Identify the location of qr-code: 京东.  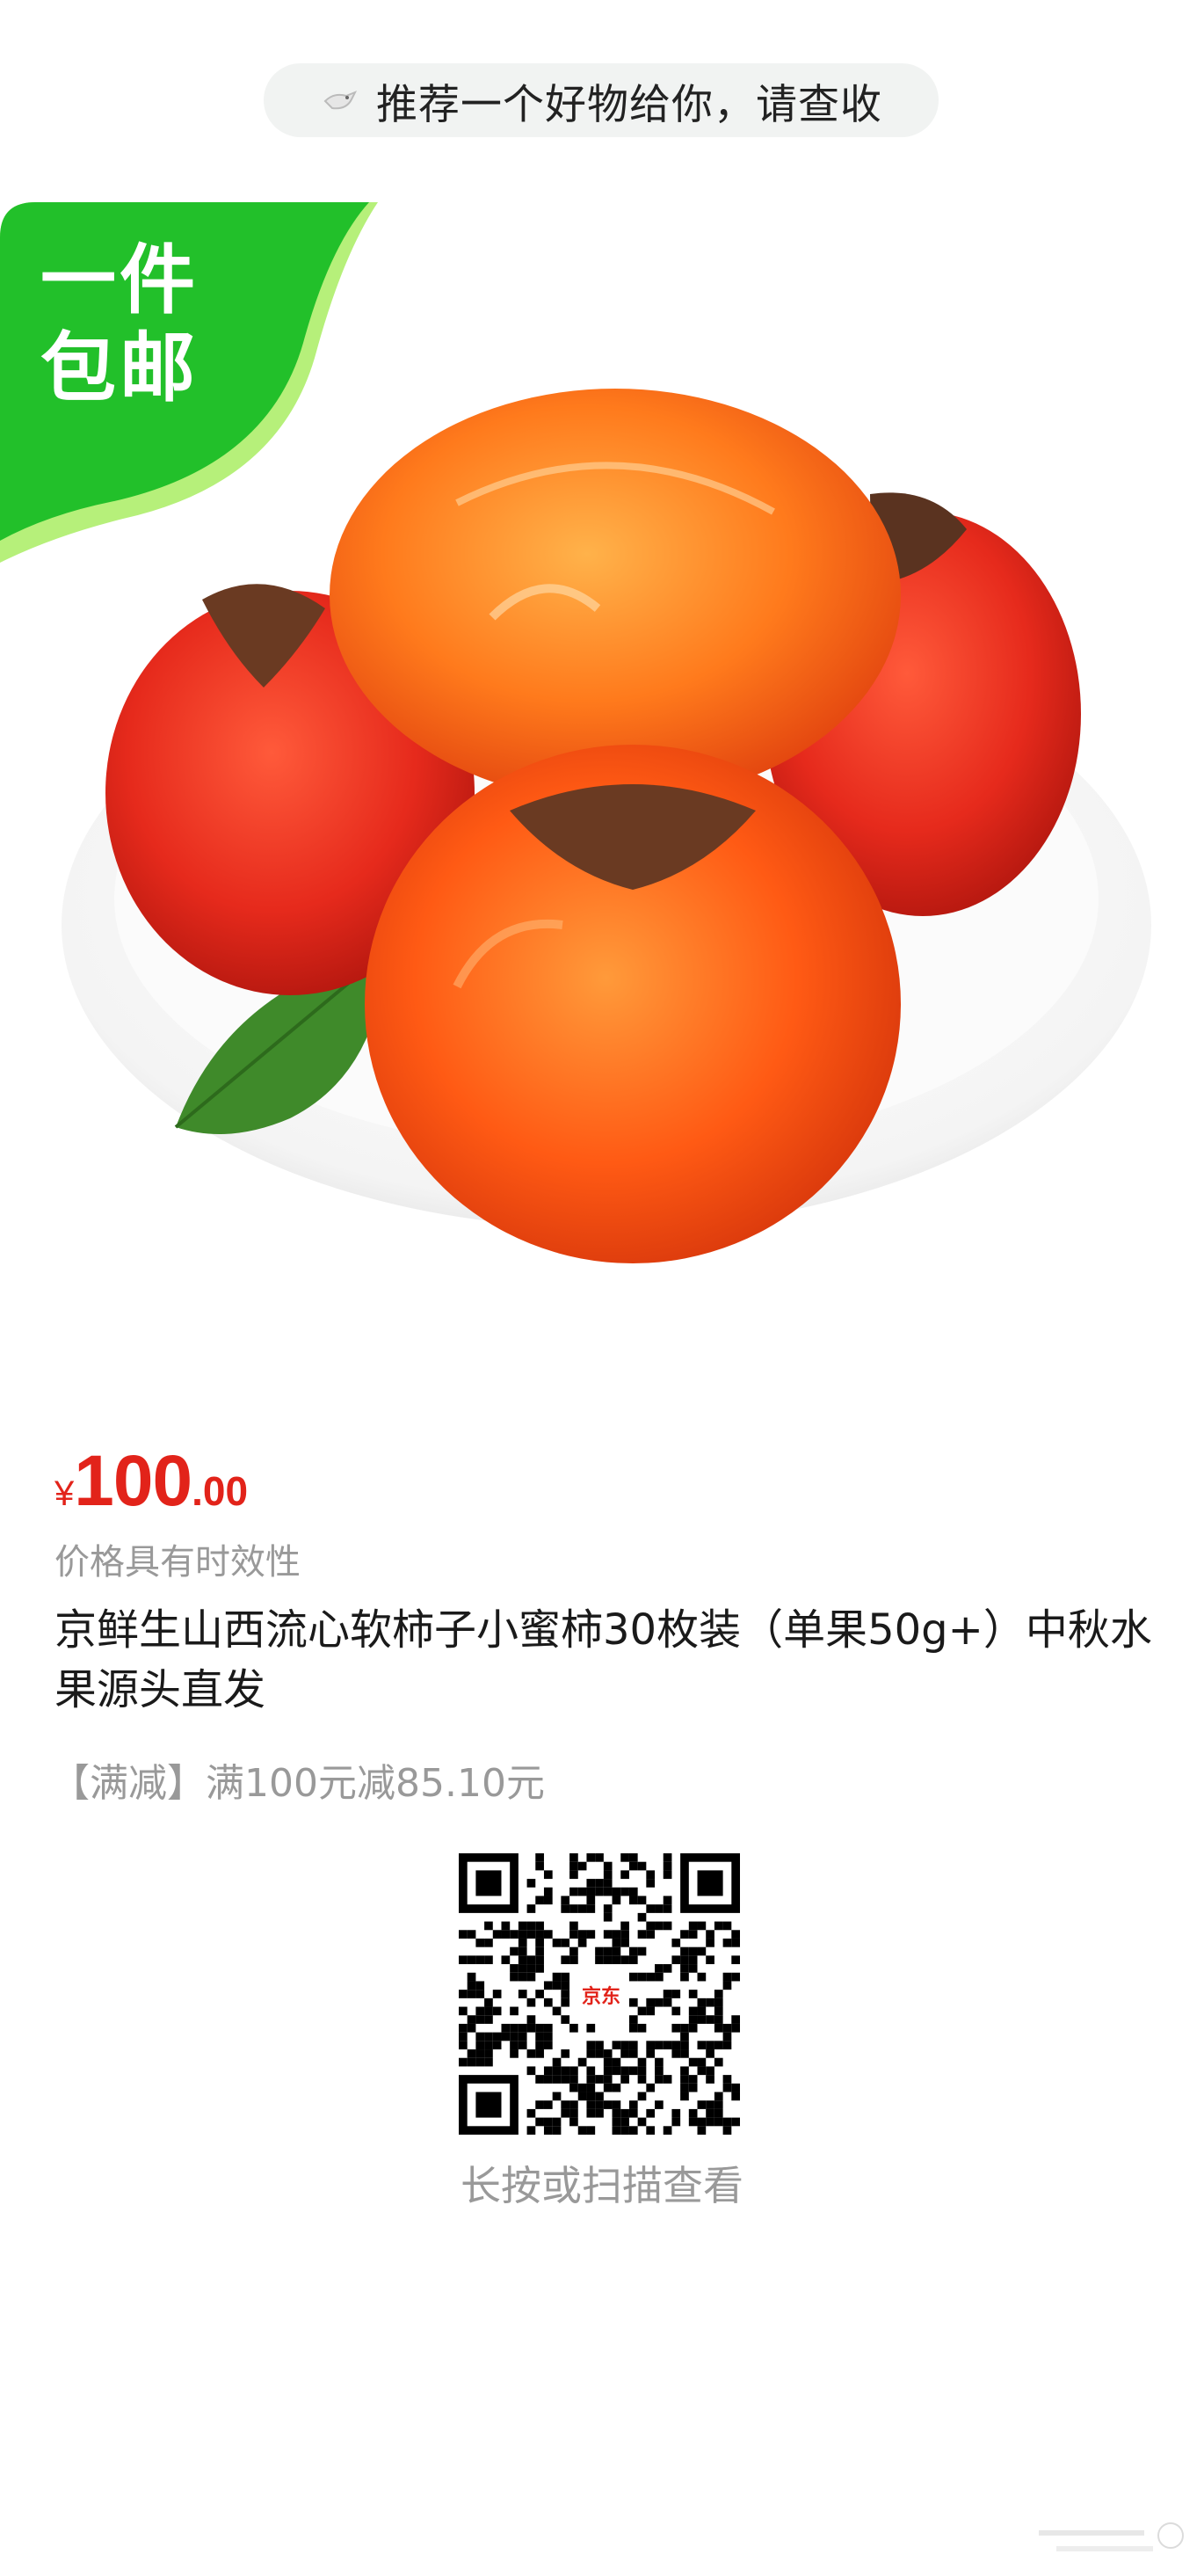
(599, 1994).